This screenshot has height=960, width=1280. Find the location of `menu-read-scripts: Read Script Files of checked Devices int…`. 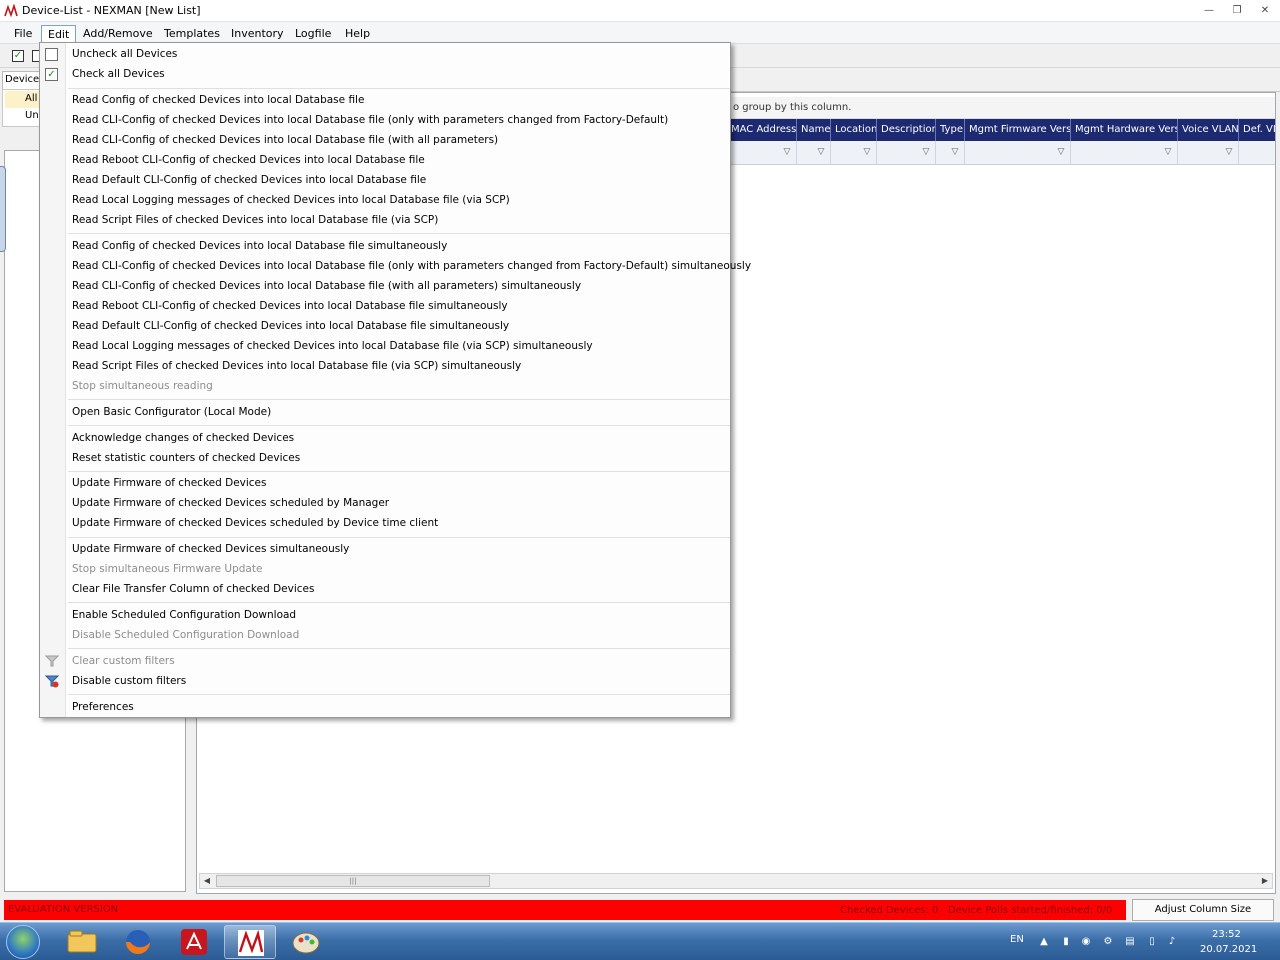

menu-read-scripts: Read Script Files of checked Devices int… is located at coordinates (255, 220).